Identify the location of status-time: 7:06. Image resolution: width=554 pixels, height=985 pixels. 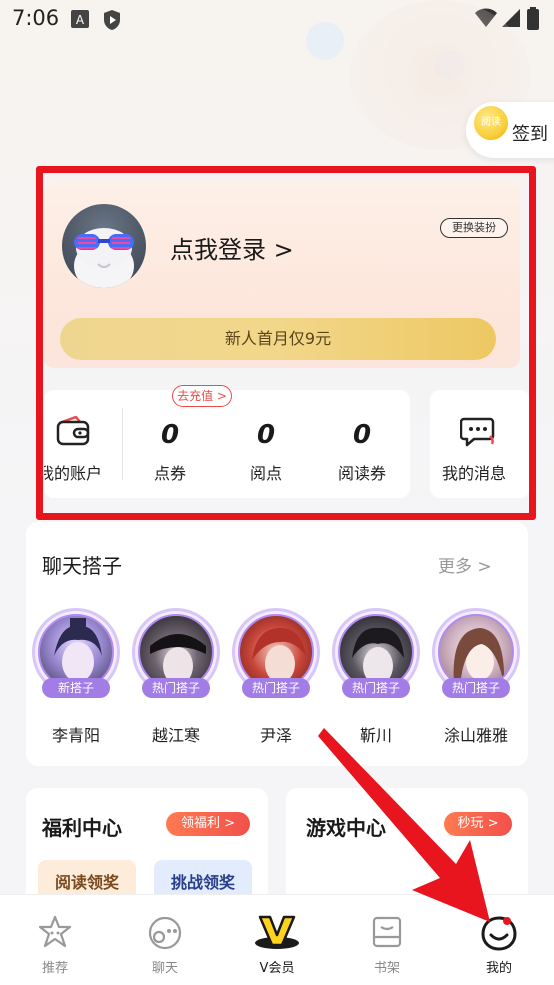
(36, 18).